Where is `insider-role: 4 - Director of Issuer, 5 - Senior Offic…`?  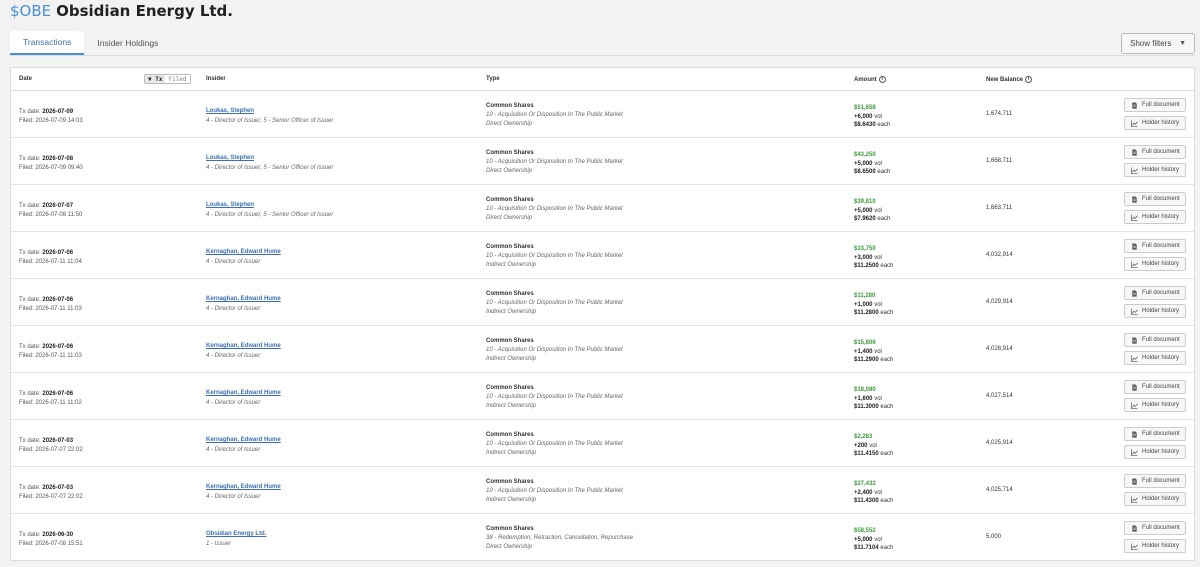 insider-role: 4 - Director of Issuer, 5 - Senior Offic… is located at coordinates (270, 167).